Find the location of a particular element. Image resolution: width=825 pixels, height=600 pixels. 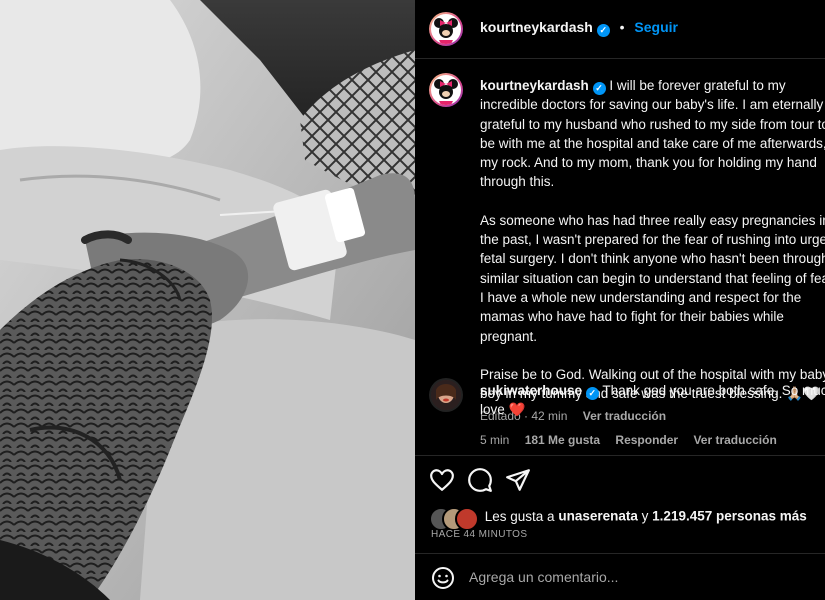

likers-avatars is located at coordinates (454, 519).